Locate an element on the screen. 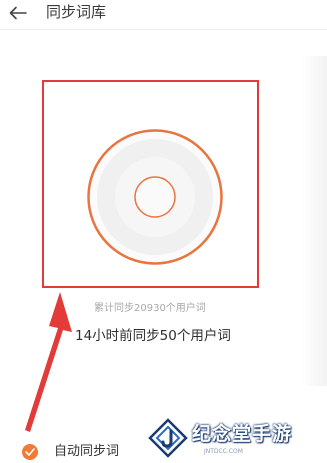 The width and height of the screenshot is (327, 463). watermark-logo-icon is located at coordinates (168, 438).